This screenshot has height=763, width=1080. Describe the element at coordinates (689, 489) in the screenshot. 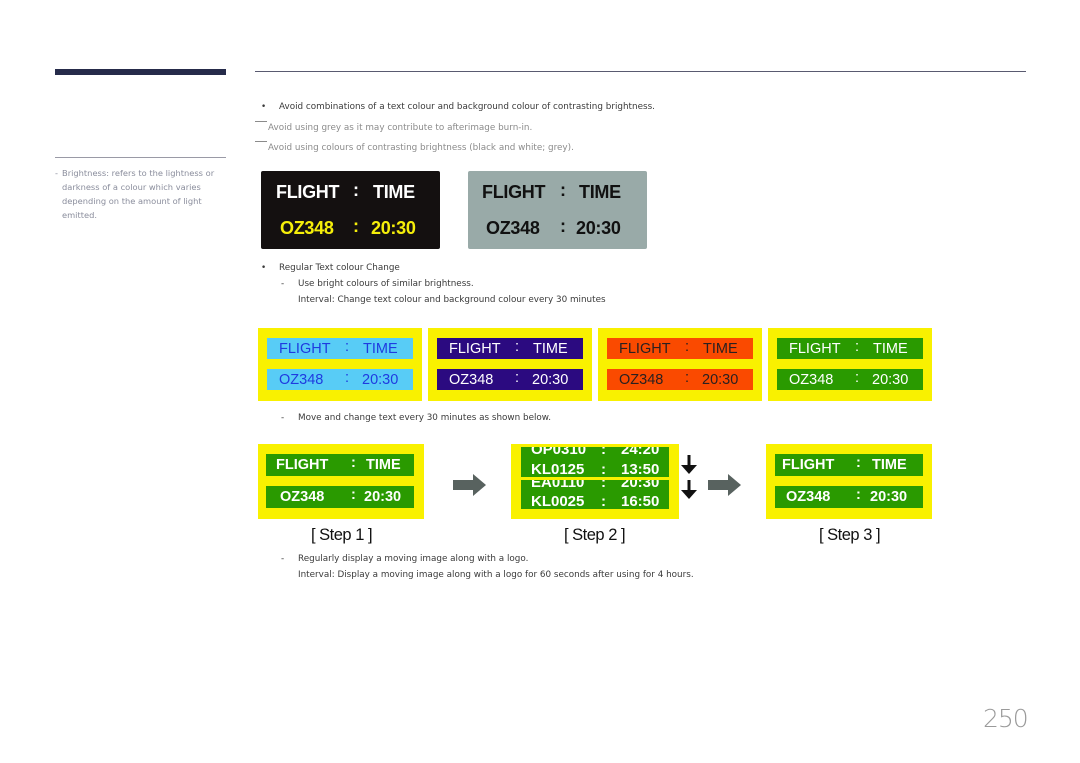

I see `arrow-down-icon` at that location.